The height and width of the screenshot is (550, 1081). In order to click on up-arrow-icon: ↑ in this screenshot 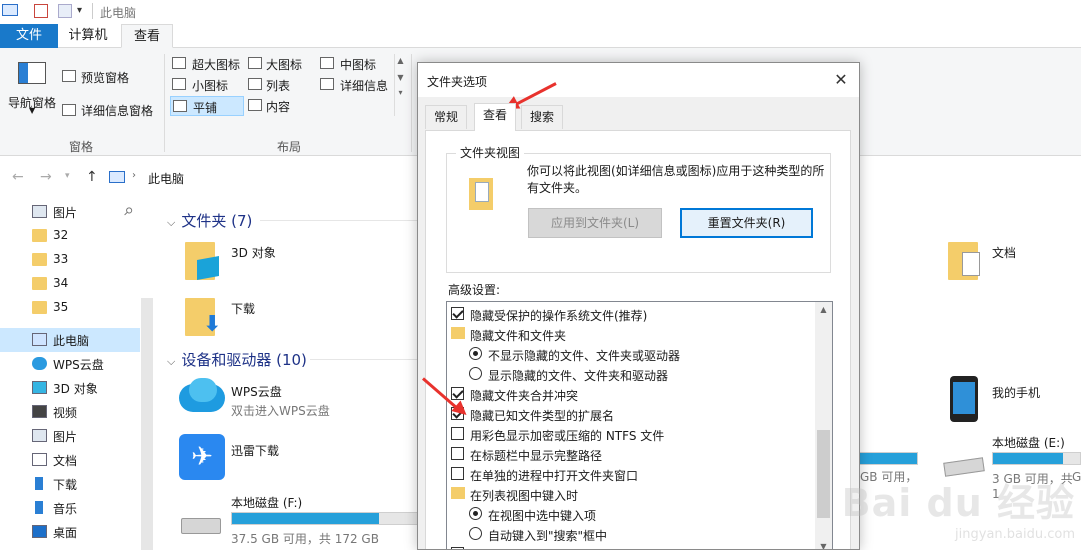, I will do `click(92, 177)`.